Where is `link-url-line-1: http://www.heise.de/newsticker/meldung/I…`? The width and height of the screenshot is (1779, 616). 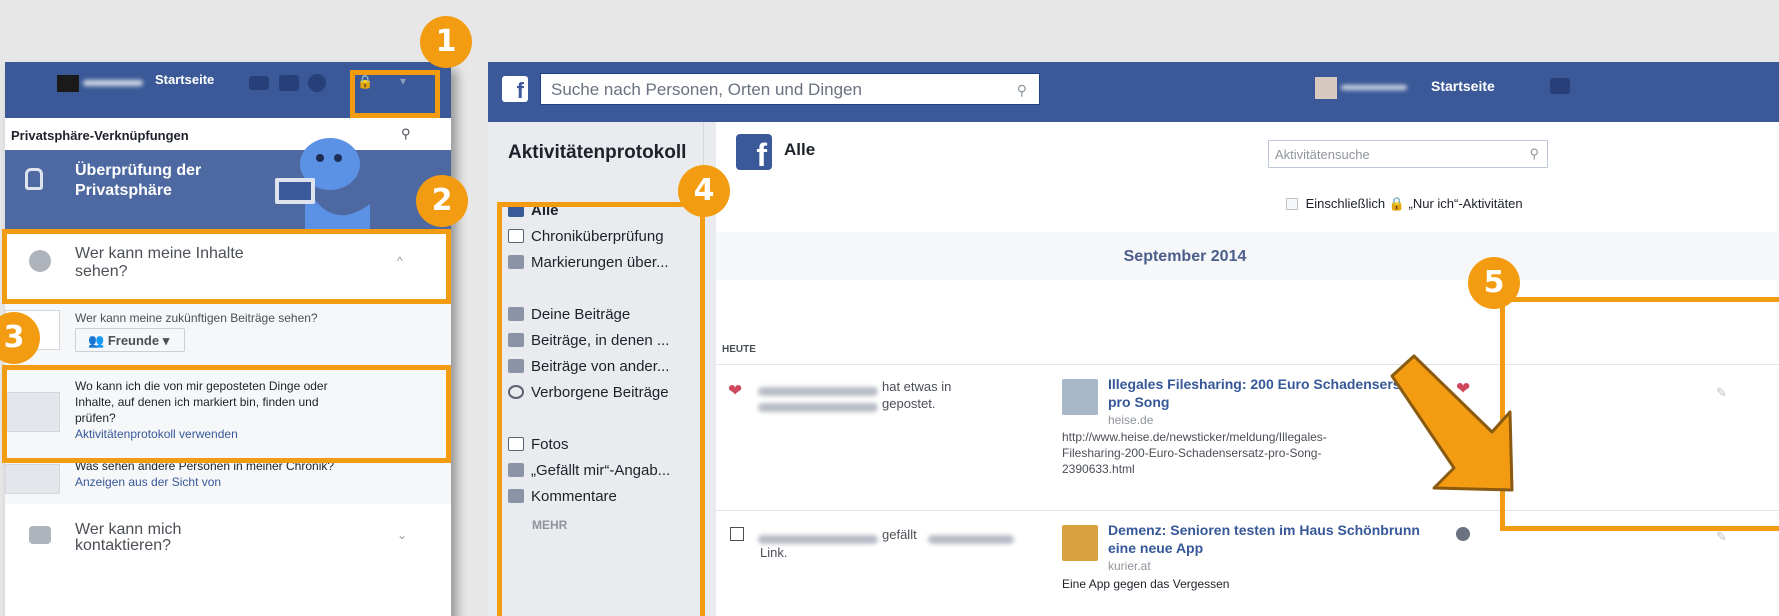
link-url-line-1: http://www.heise.de/newsticker/meldung/I… is located at coordinates (1194, 437).